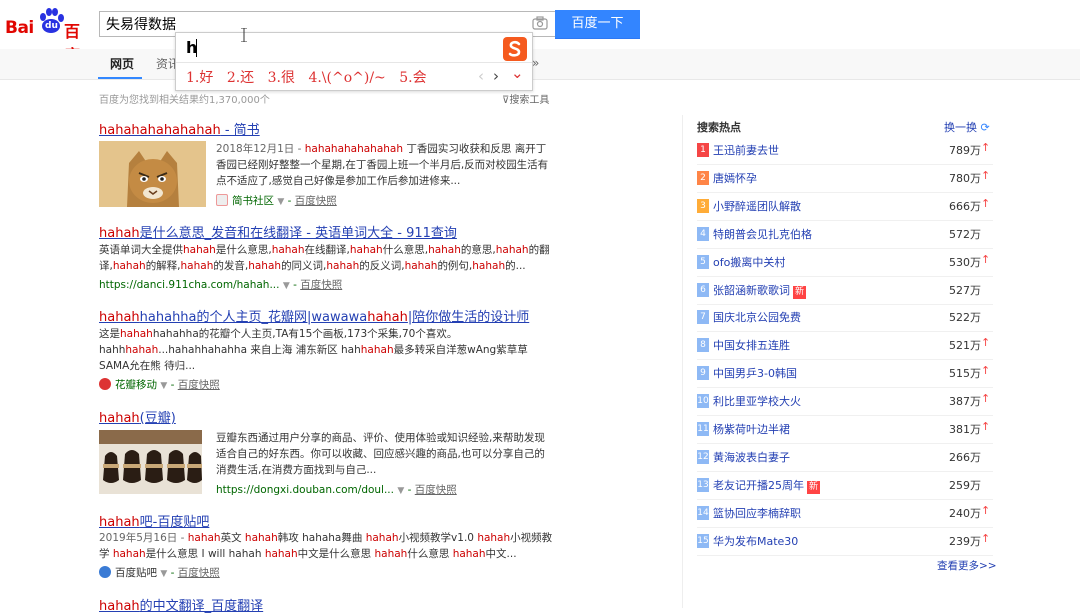  What do you see at coordinates (240, 78) in the screenshot?
I see `ime-candidate: 2.还` at bounding box center [240, 78].